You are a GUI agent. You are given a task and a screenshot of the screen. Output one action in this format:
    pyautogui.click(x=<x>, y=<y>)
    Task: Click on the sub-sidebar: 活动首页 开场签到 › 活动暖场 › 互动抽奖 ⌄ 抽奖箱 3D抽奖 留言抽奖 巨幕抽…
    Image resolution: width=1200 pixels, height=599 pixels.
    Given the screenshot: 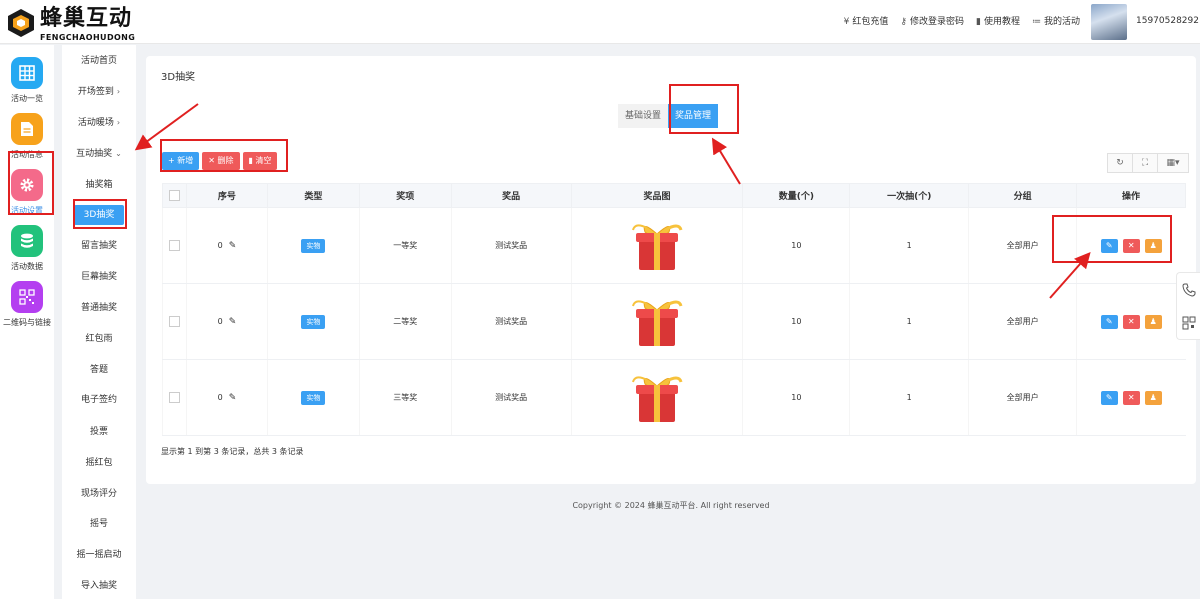 What is the action you would take?
    pyautogui.click(x=99, y=322)
    